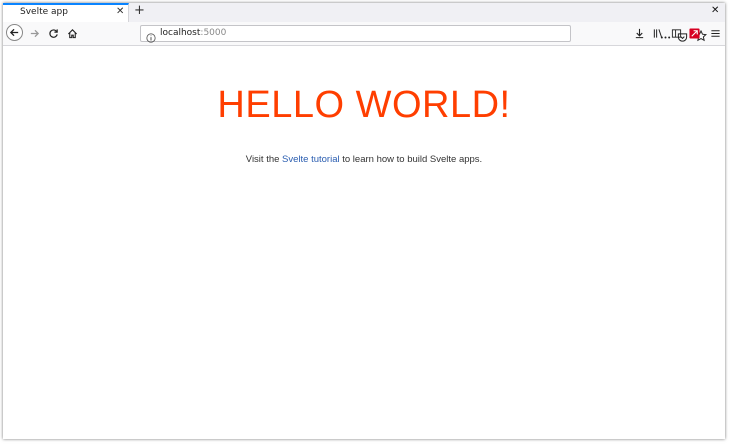 Image resolution: width=730 pixels, height=444 pixels. What do you see at coordinates (120, 11) in the screenshot?
I see `tab-close-icon: ✕` at bounding box center [120, 11].